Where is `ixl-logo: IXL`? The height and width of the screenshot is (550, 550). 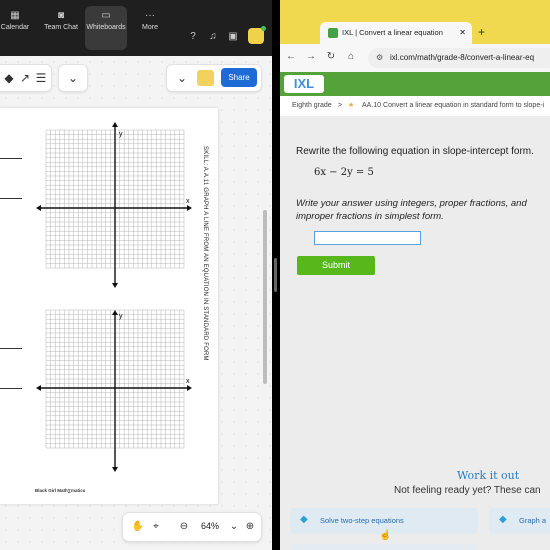 ixl-logo: IXL is located at coordinates (304, 84).